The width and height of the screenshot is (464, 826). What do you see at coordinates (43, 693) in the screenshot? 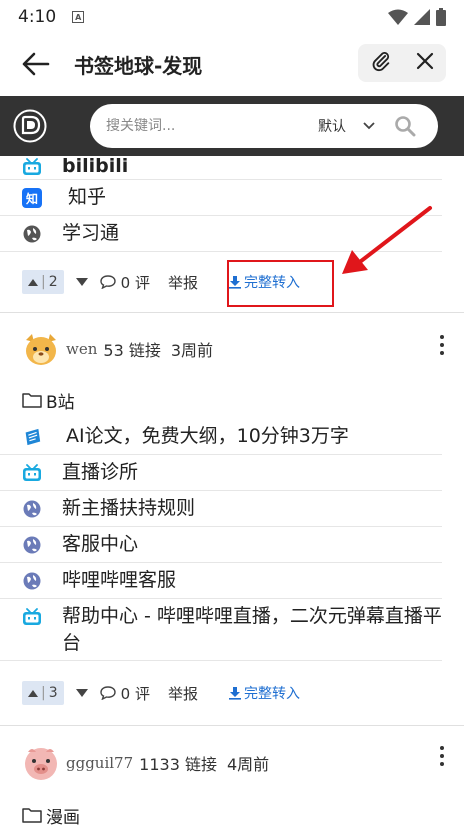
I see `upvote-button: | 3` at bounding box center [43, 693].